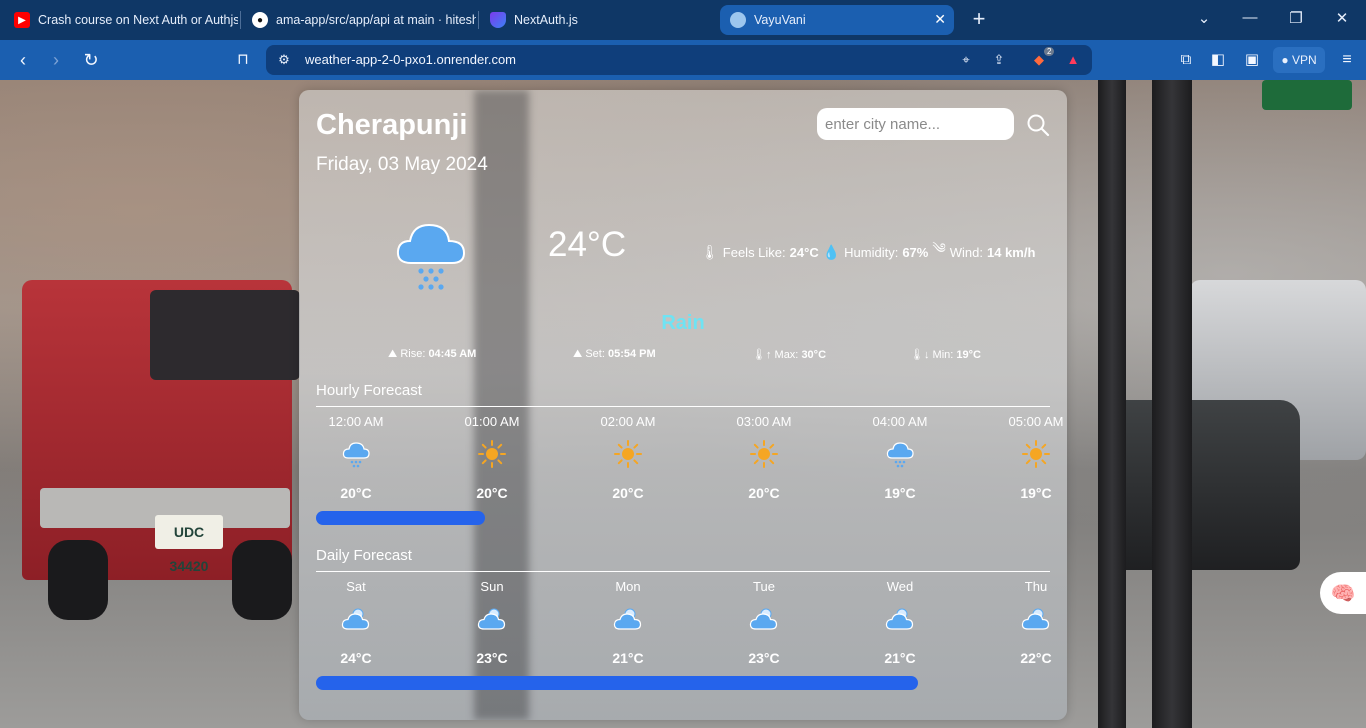  Describe the element at coordinates (243, 60) in the screenshot. I see `bookmark-icon: ⊓` at that location.